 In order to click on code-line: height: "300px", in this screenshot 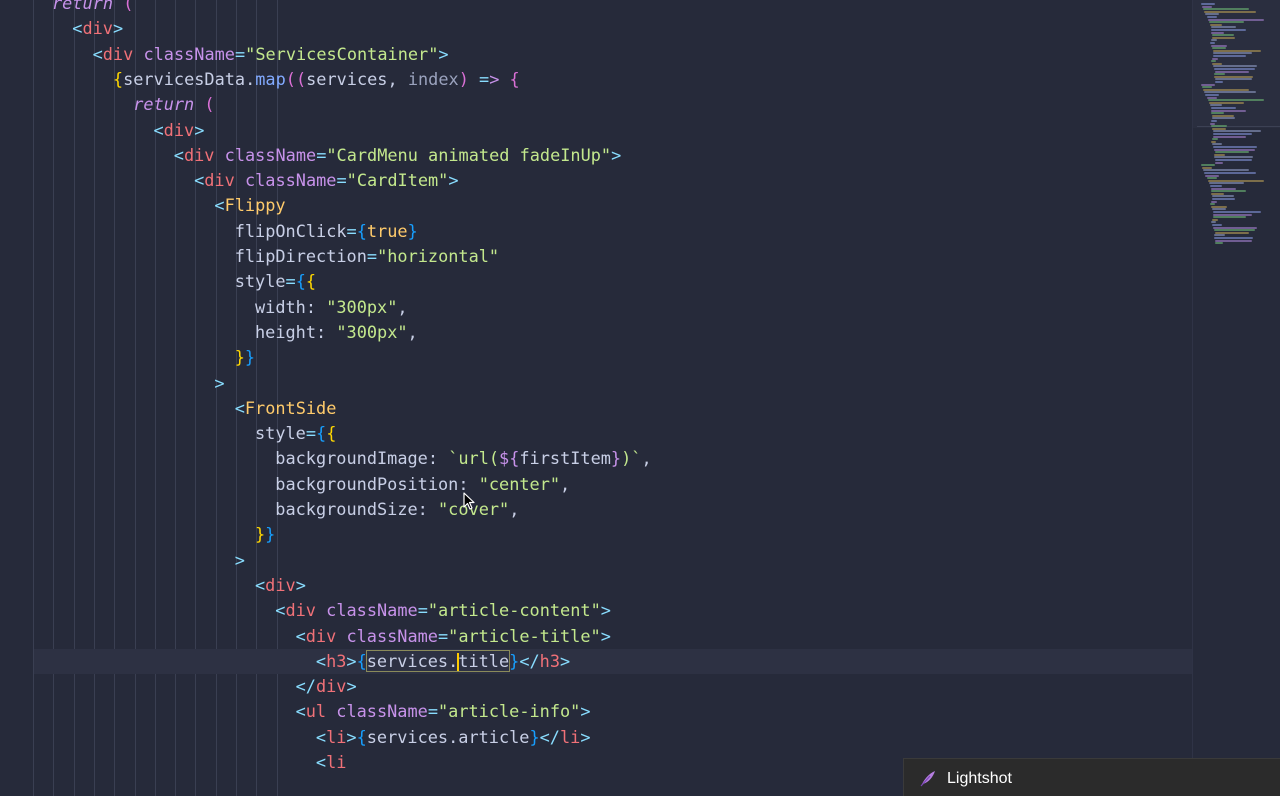, I will do `click(596, 332)`.